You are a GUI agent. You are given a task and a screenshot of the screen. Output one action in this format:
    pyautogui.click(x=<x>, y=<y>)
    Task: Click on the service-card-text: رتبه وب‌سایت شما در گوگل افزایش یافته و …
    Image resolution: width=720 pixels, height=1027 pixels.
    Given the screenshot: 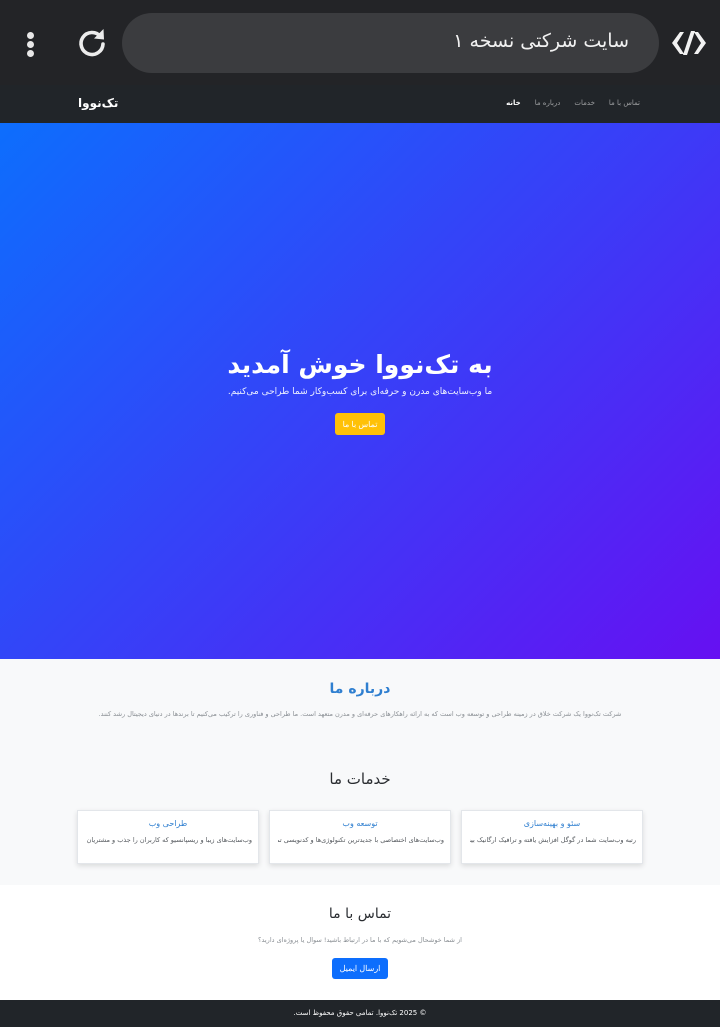 What is the action you would take?
    pyautogui.click(x=553, y=840)
    